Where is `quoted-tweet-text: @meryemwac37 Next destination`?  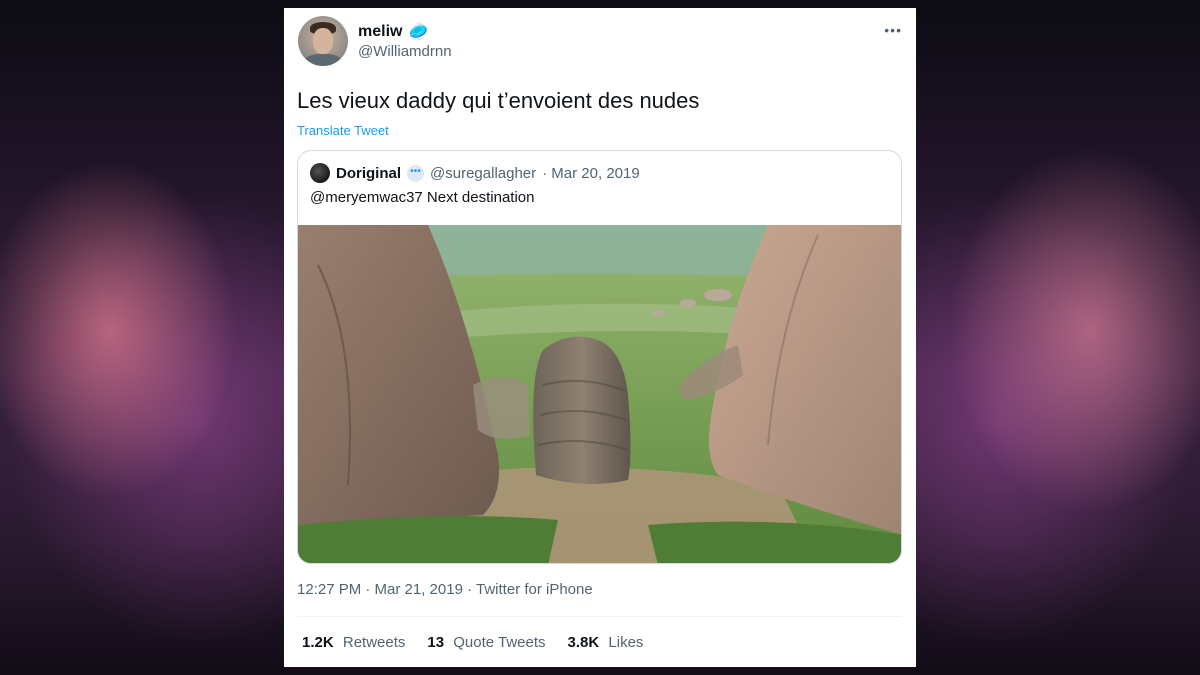 quoted-tweet-text: @meryemwac37 Next destination is located at coordinates (422, 197).